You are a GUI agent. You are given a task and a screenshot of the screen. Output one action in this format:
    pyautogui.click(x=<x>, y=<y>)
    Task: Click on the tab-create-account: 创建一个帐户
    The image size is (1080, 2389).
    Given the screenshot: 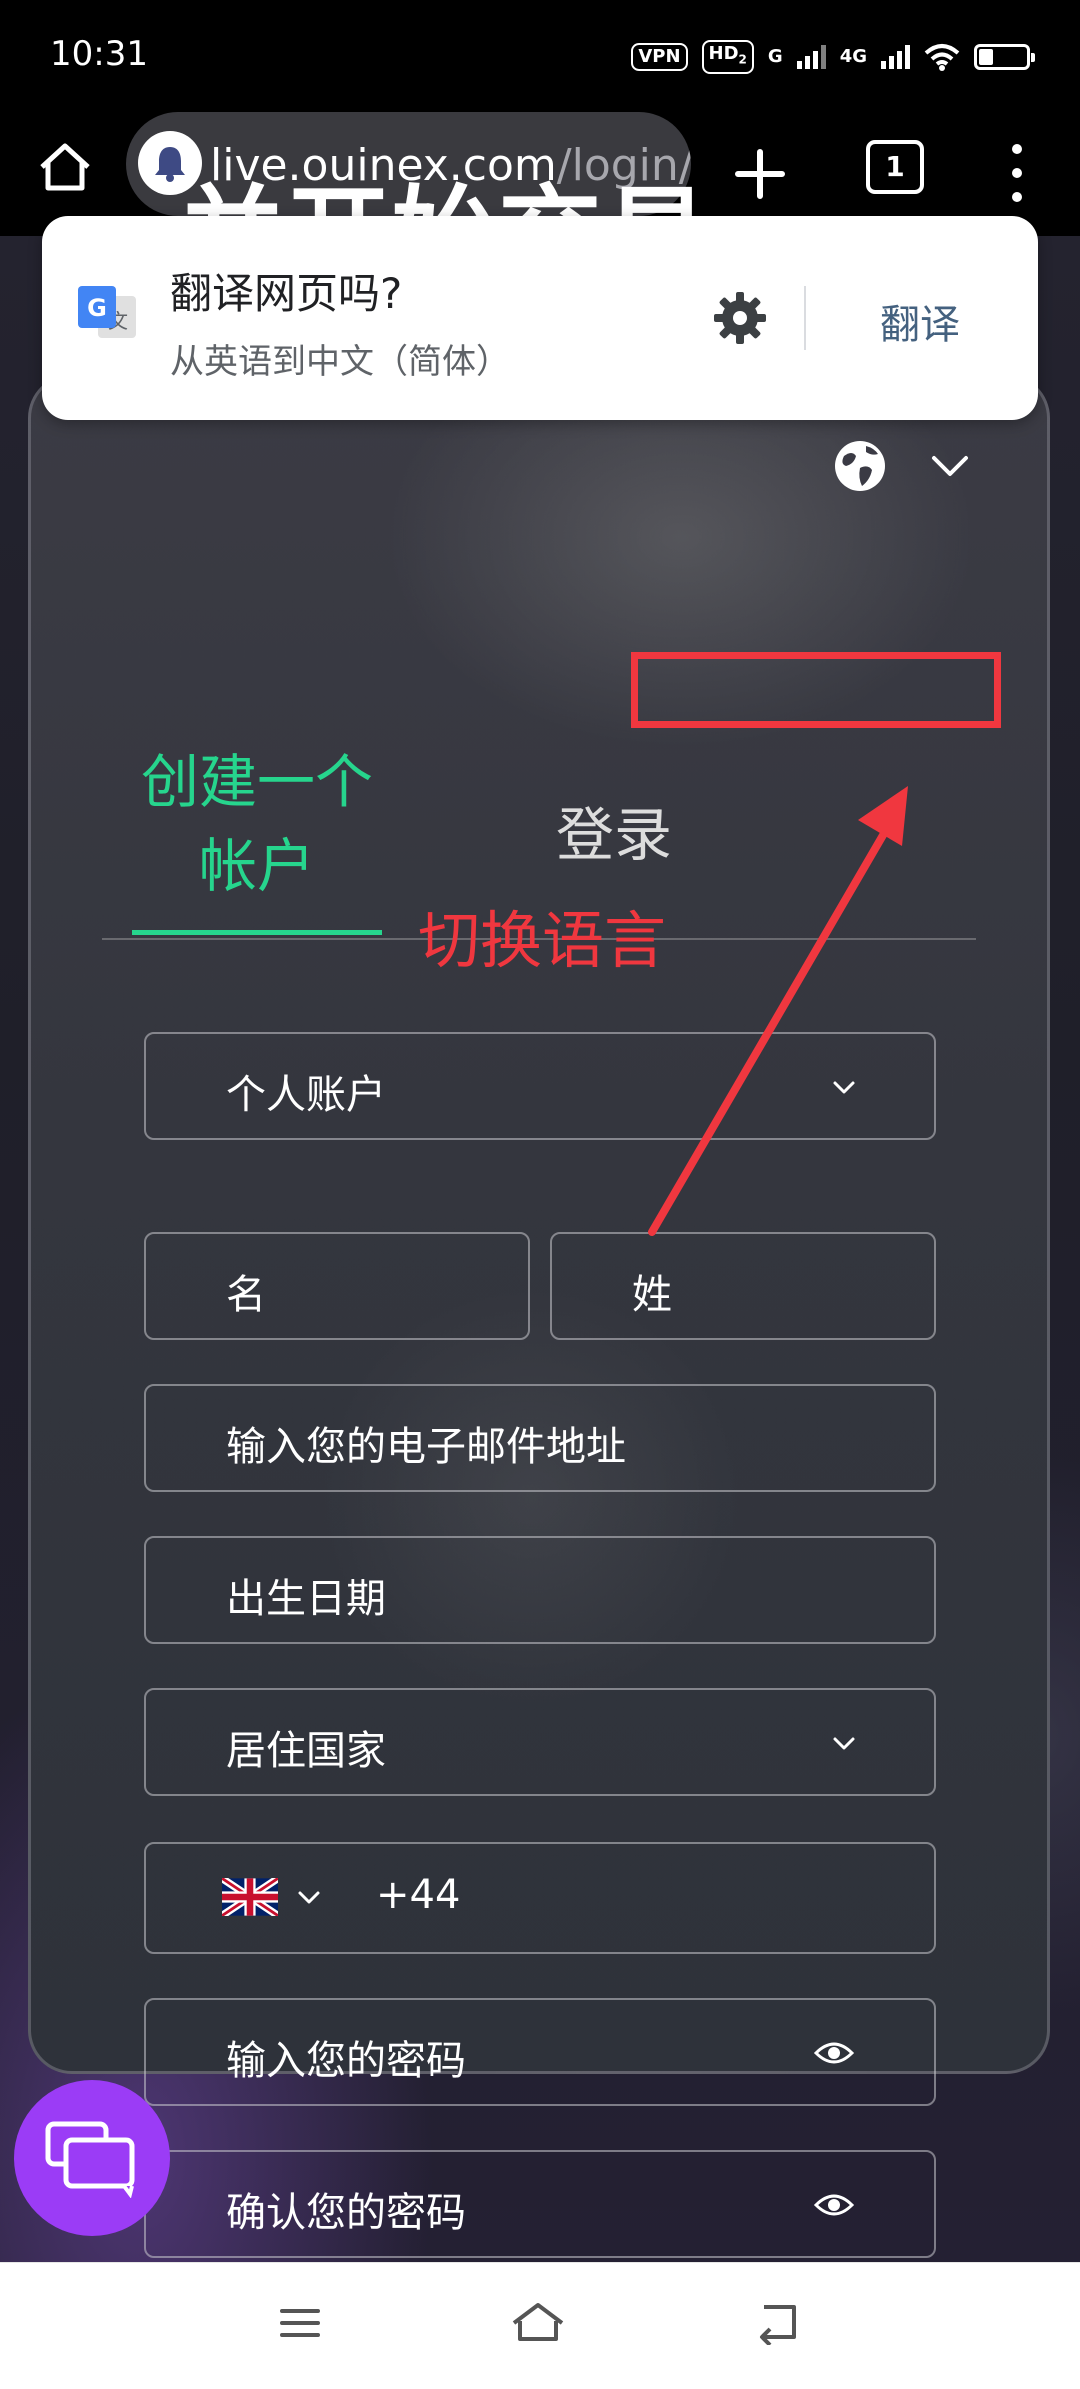 What is the action you would take?
    pyautogui.click(x=257, y=824)
    